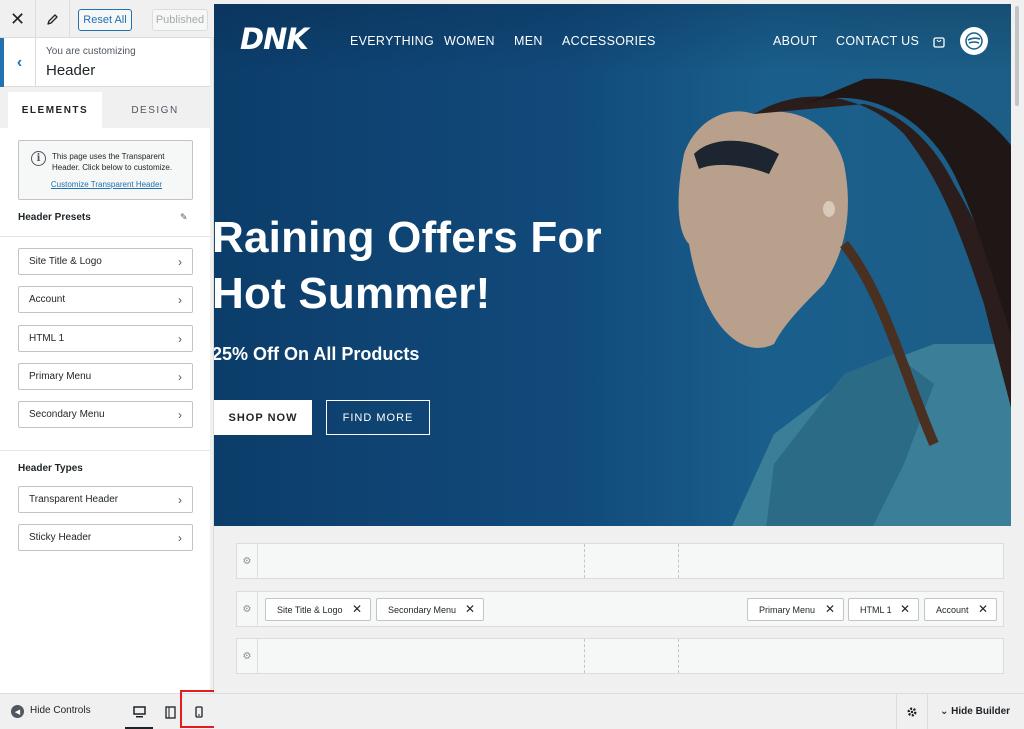  I want to click on preset-item-label: Account, so click(47, 299).